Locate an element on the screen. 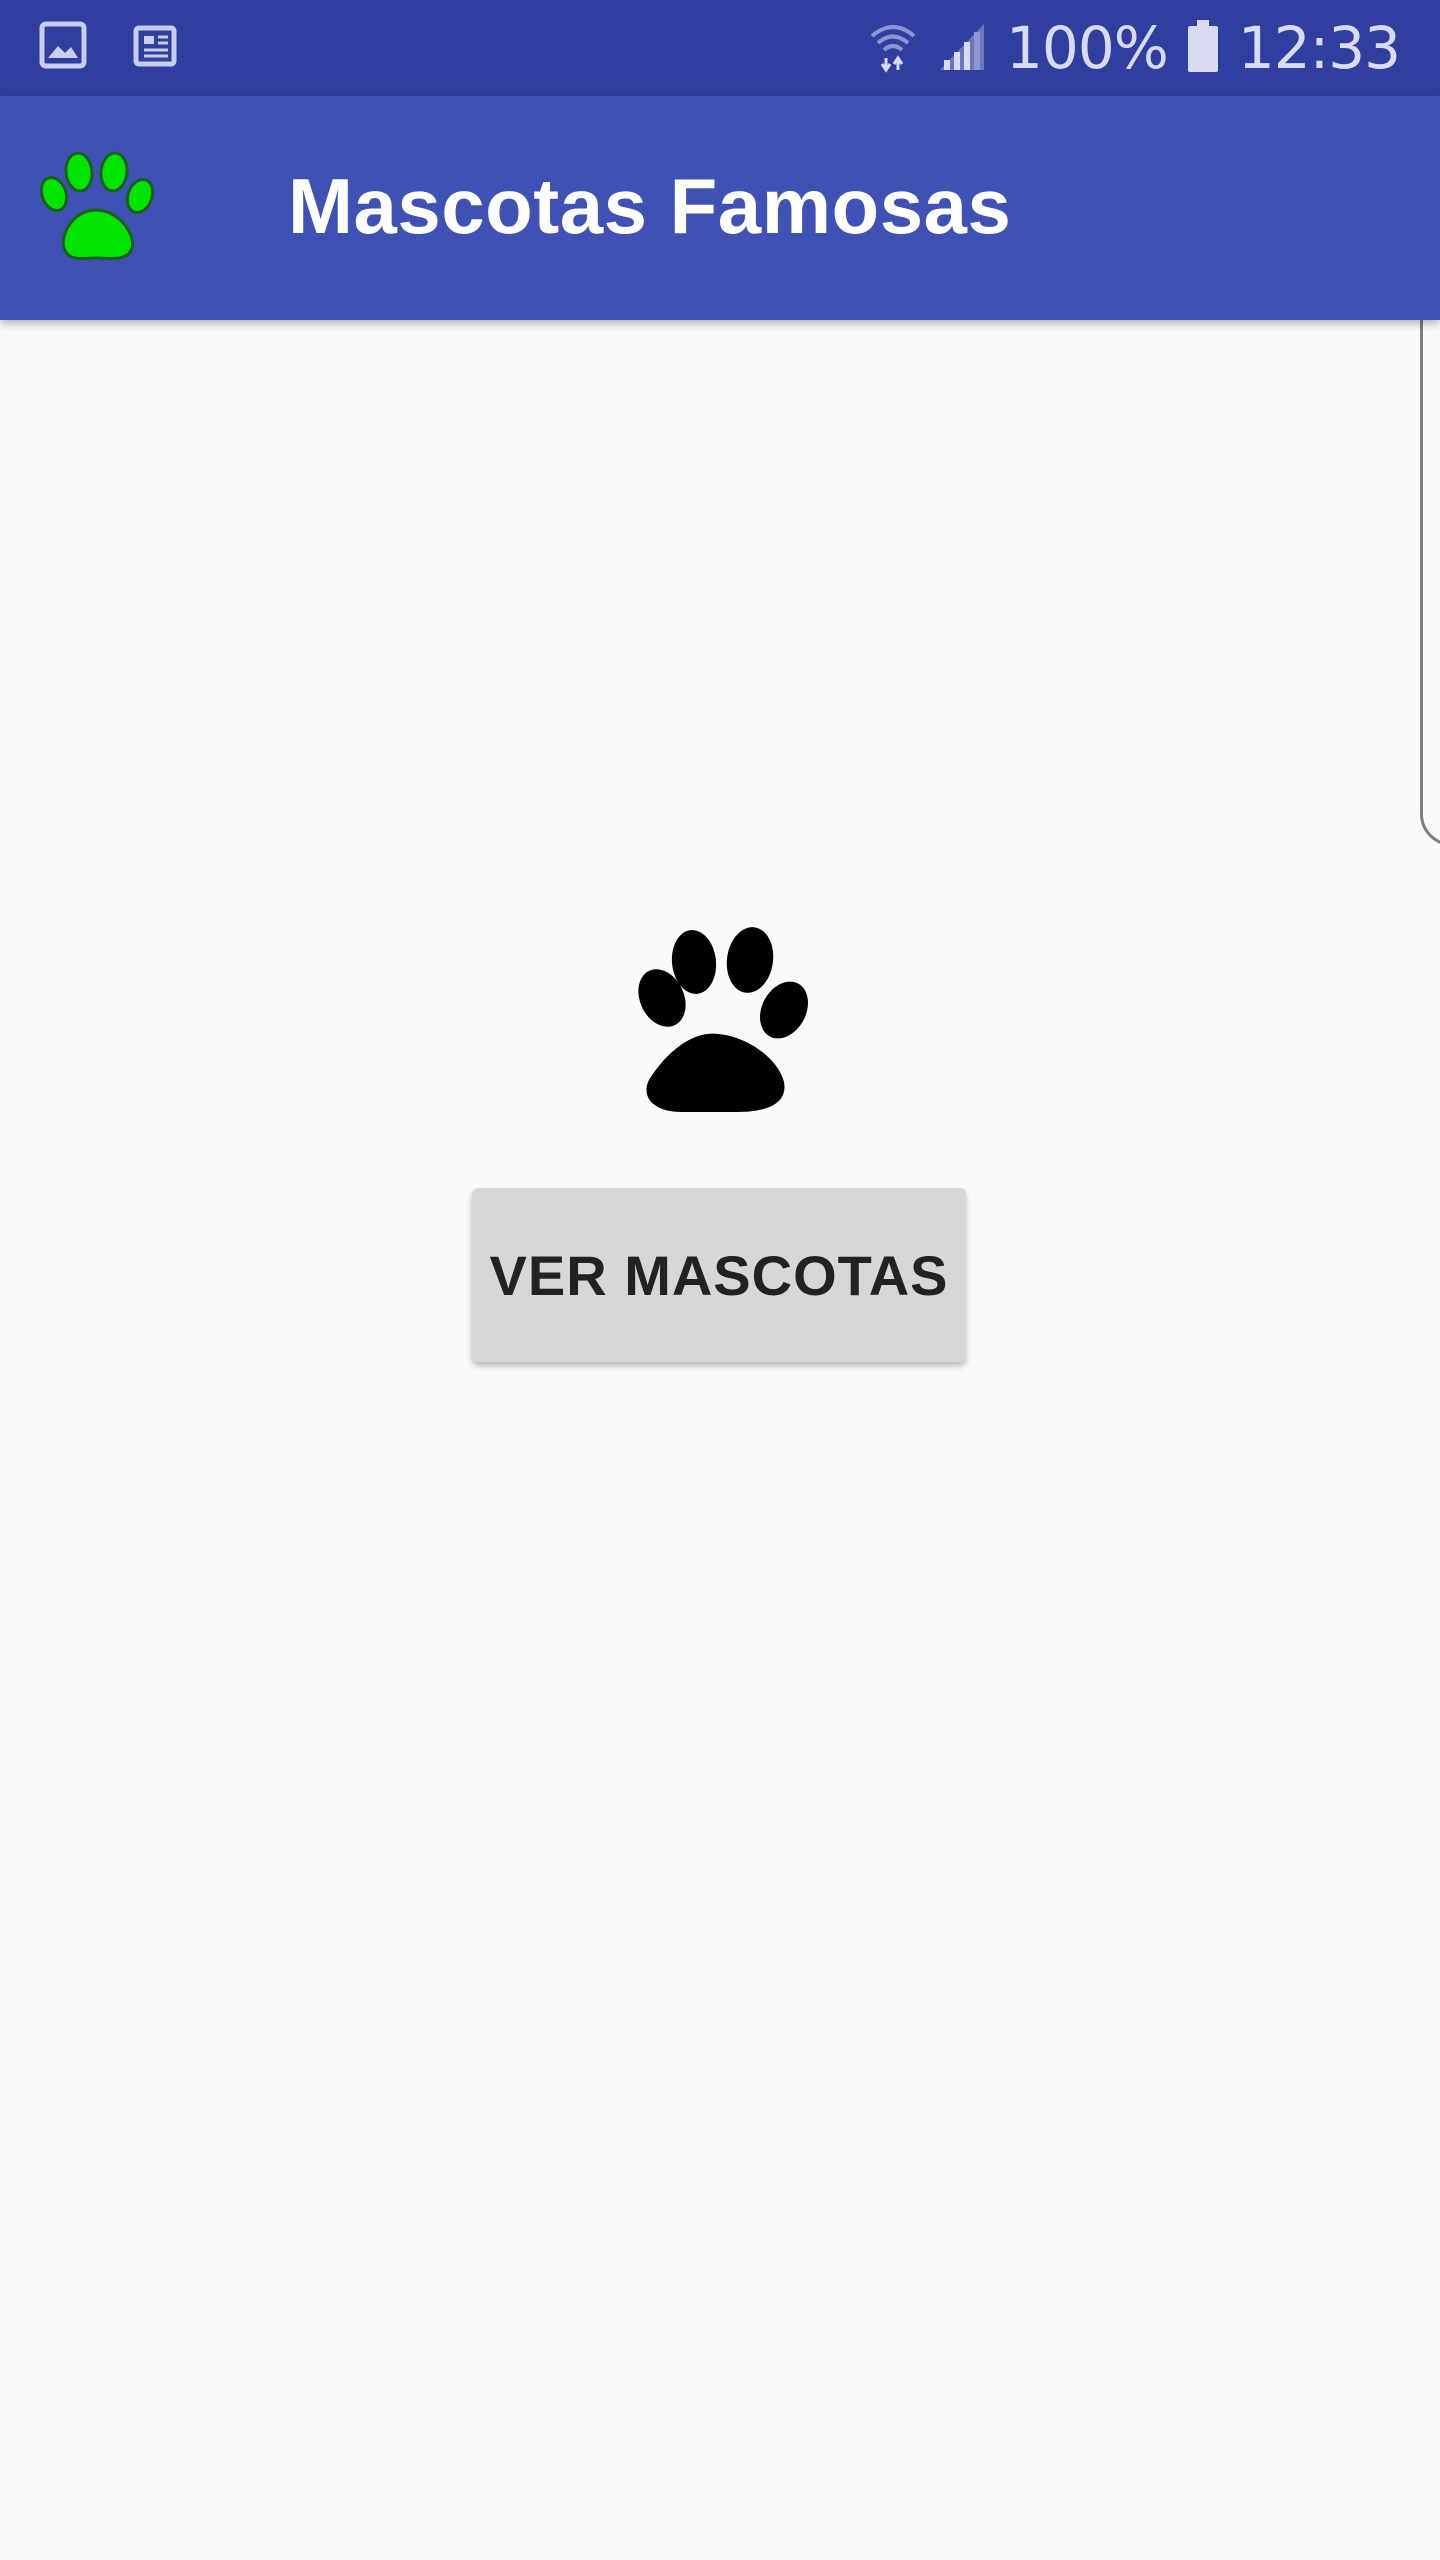  signal-icon is located at coordinates (962, 48).